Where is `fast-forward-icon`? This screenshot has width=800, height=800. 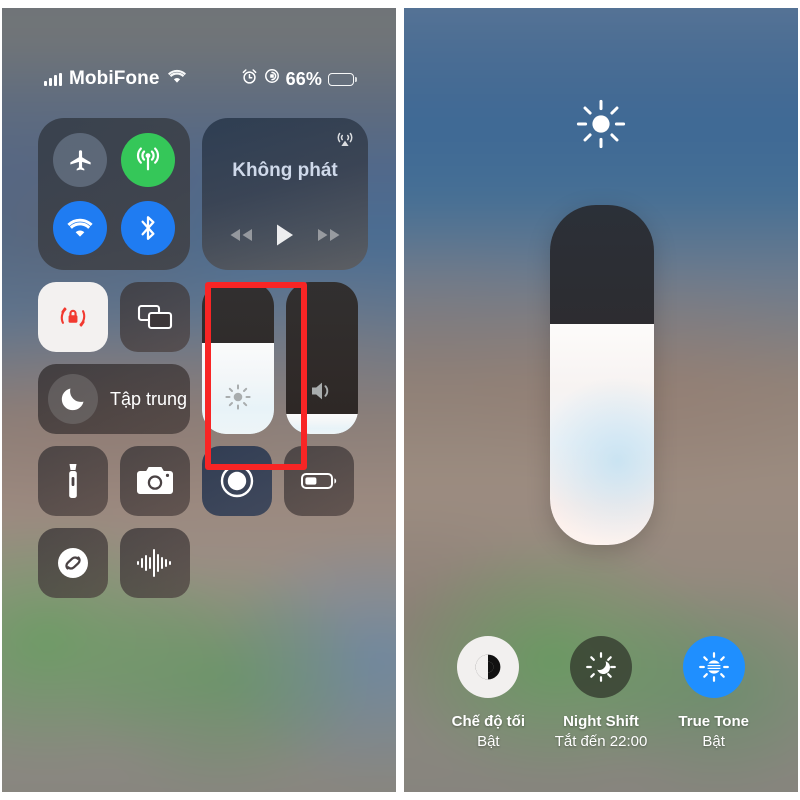 fast-forward-icon is located at coordinates (329, 237).